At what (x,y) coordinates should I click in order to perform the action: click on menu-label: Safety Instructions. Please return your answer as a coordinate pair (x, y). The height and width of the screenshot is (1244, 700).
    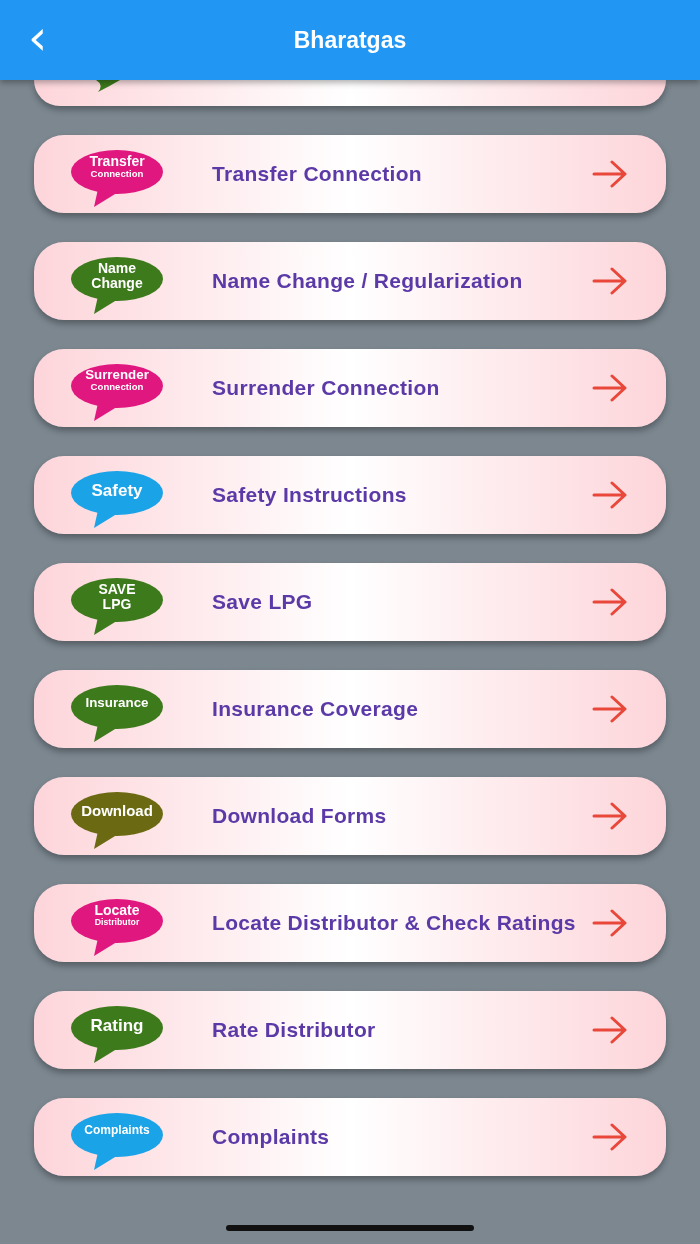
    Looking at the image, I should click on (310, 495).